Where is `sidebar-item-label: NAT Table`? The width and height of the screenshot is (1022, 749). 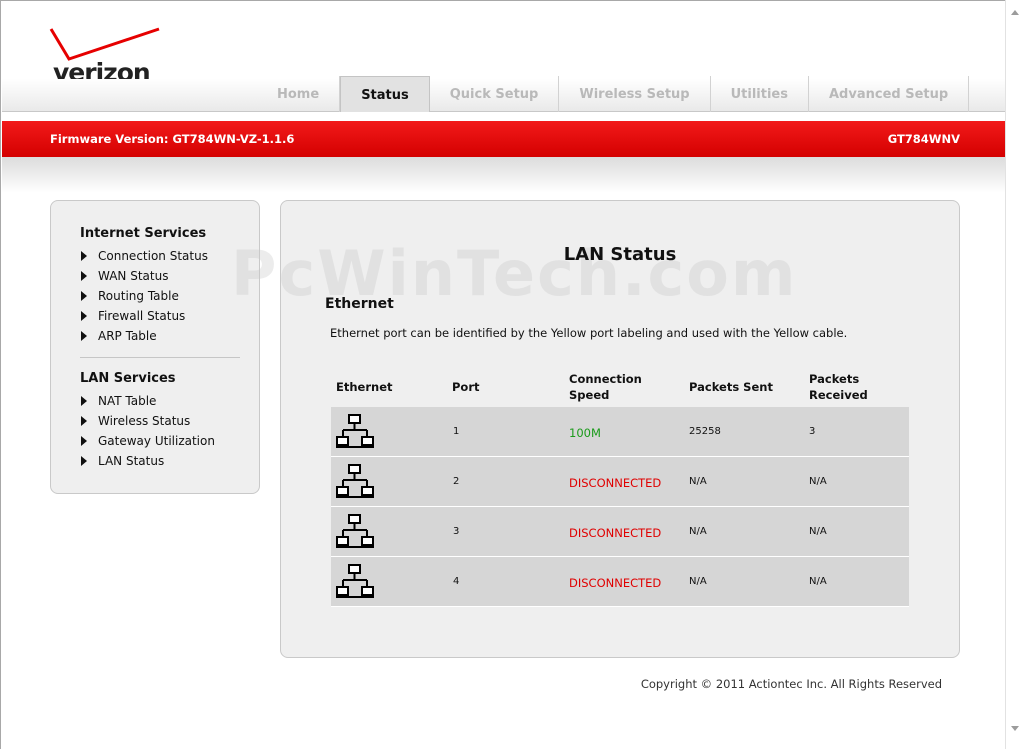
sidebar-item-label: NAT Table is located at coordinates (127, 401).